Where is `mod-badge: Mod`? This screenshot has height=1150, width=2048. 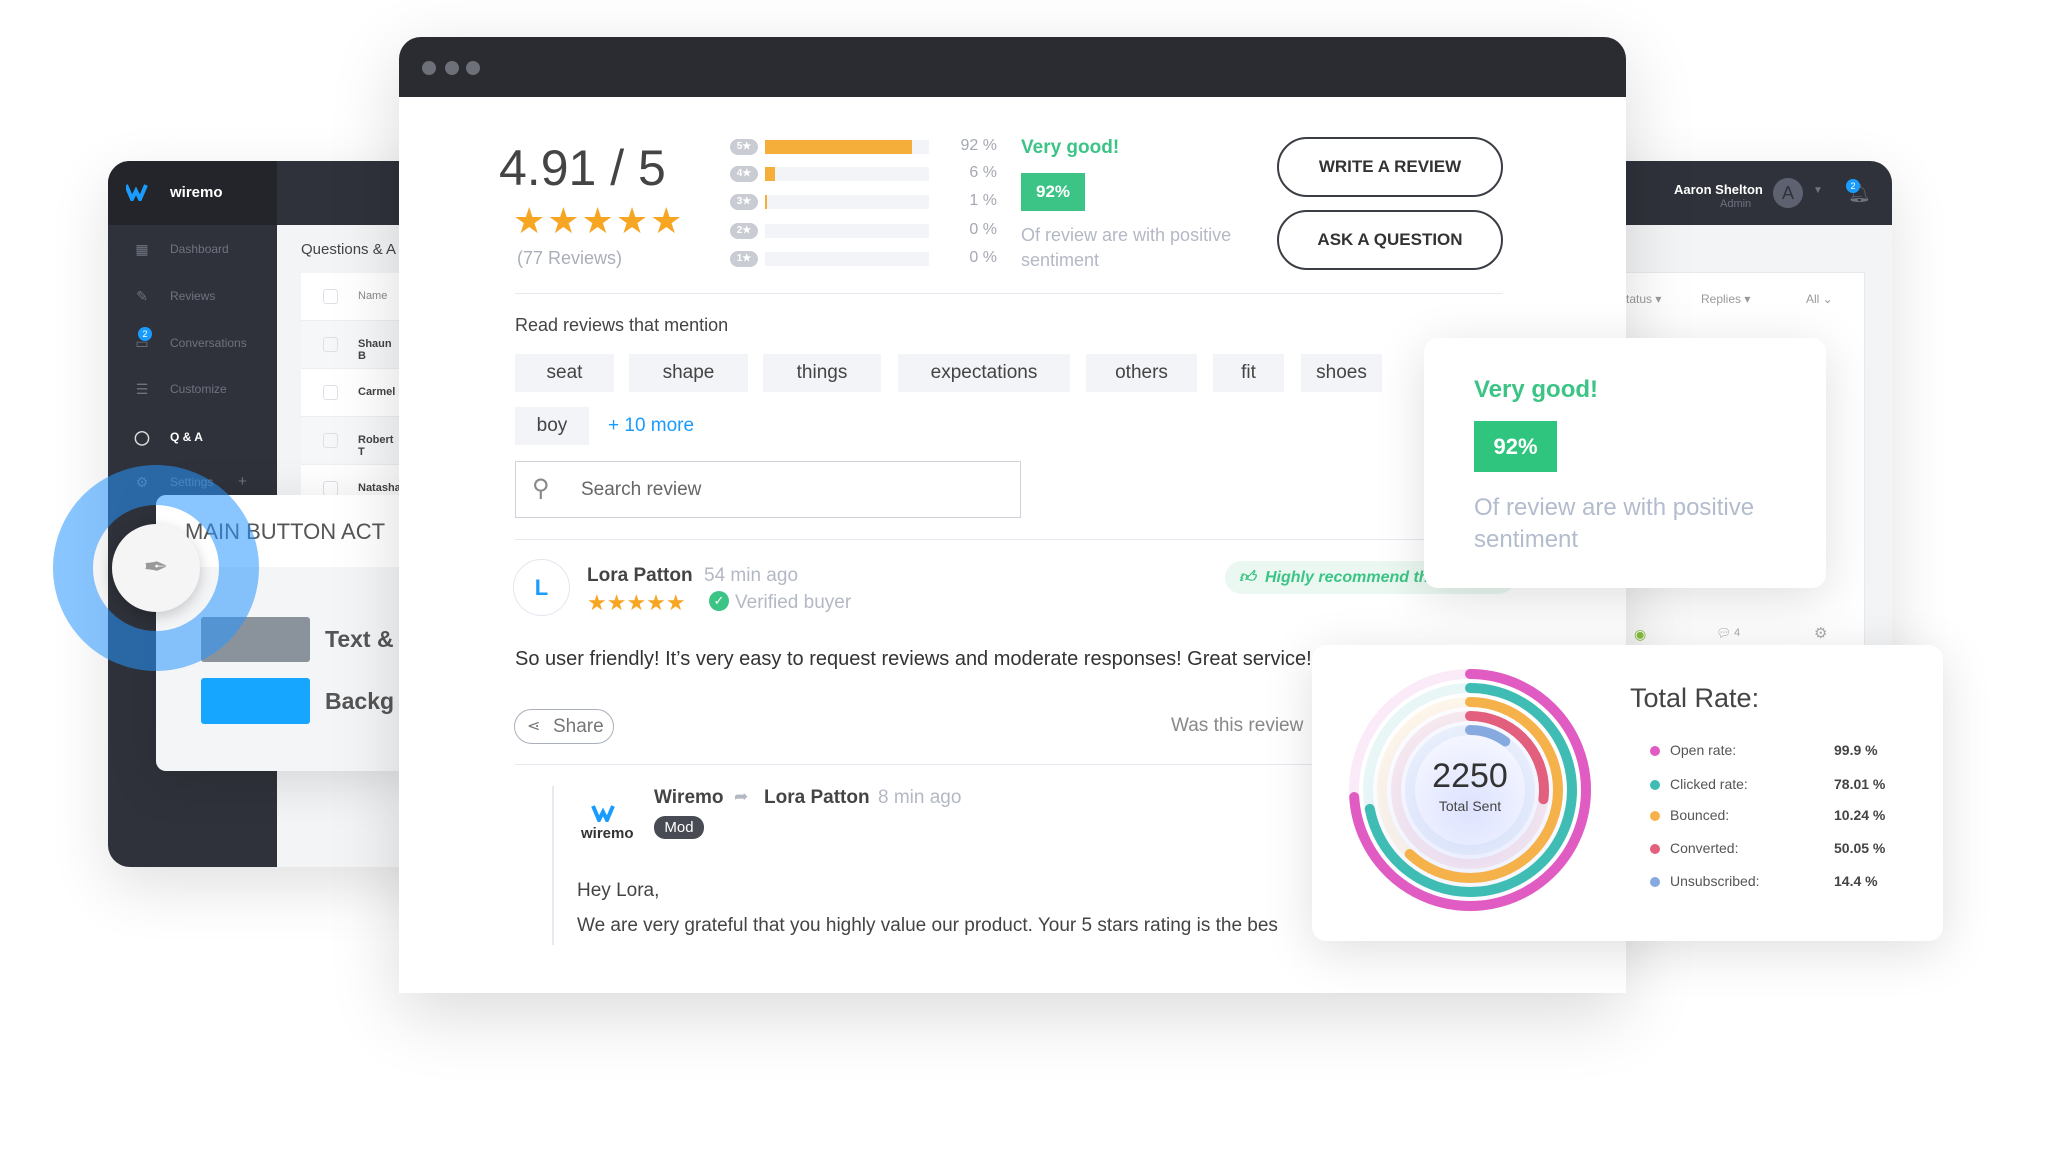
mod-badge: Mod is located at coordinates (679, 827).